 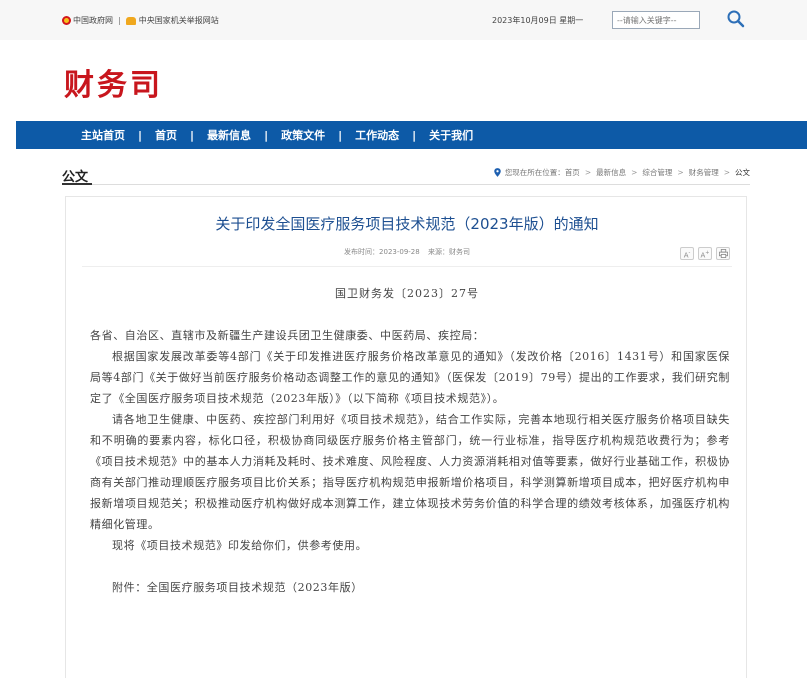 I want to click on font-larger-button: A+, so click(x=705, y=253).